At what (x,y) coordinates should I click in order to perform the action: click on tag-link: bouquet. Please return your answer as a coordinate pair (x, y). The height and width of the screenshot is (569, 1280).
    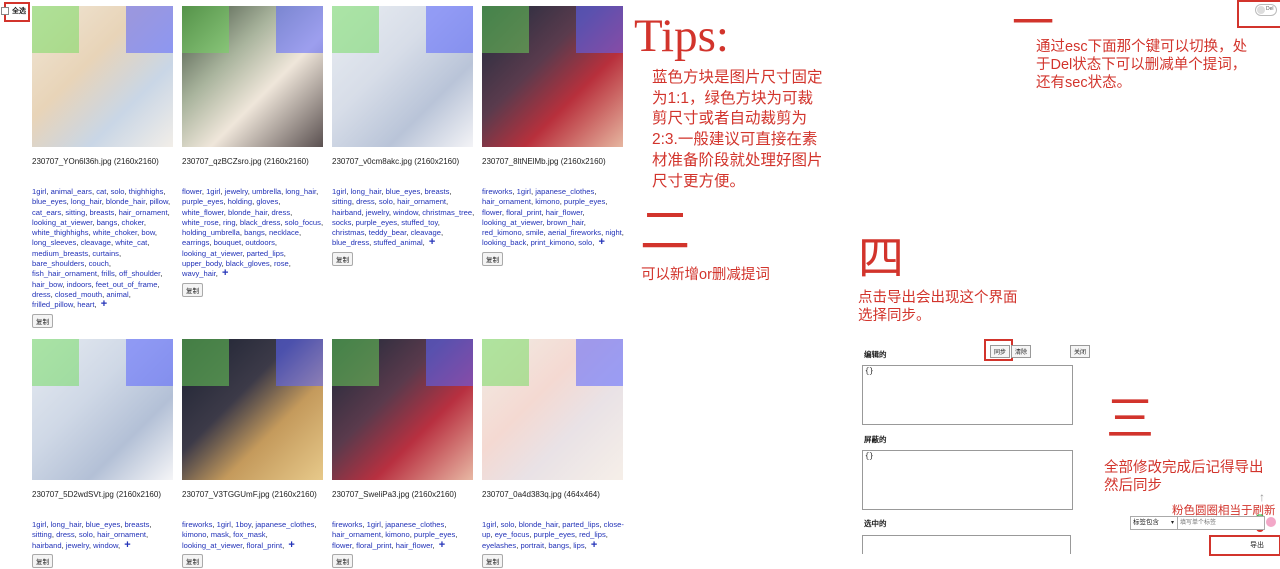
    Looking at the image, I should click on (227, 242).